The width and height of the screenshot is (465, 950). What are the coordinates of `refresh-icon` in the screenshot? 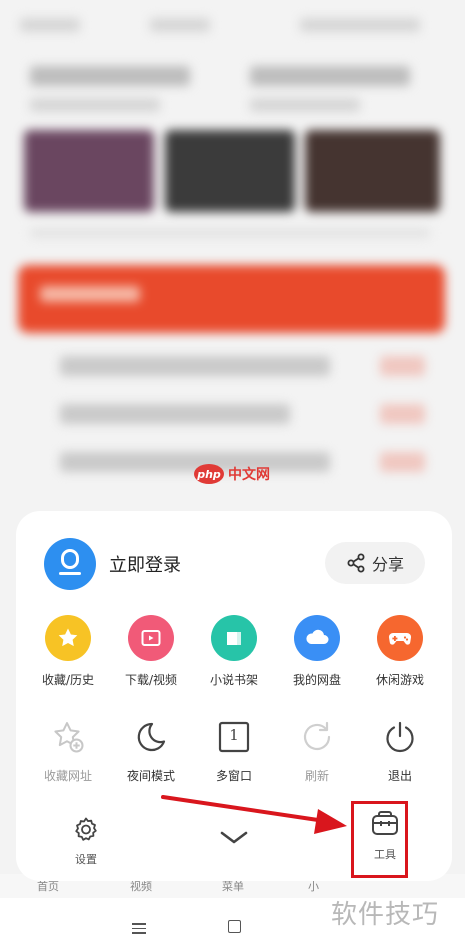 It's located at (317, 737).